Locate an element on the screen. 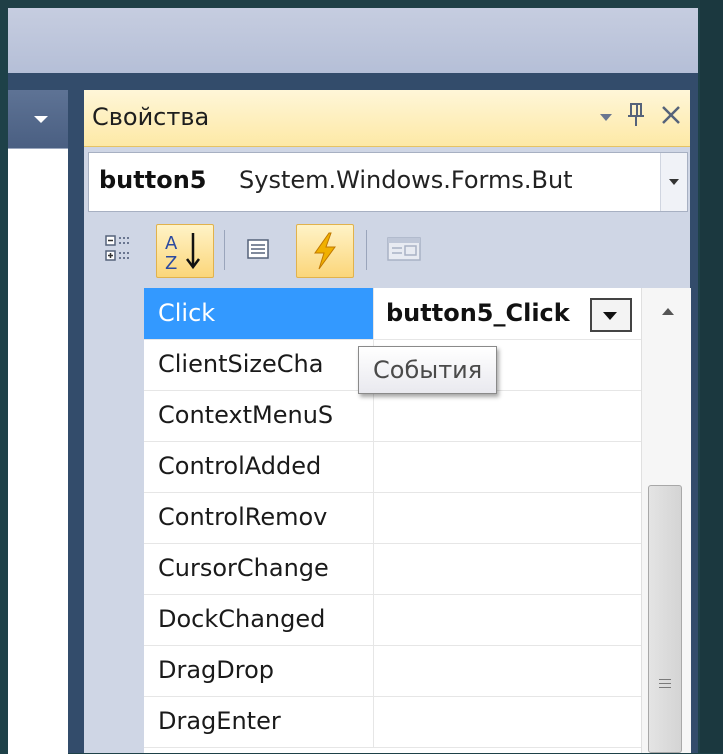  properties-icon is located at coordinates (258, 249).